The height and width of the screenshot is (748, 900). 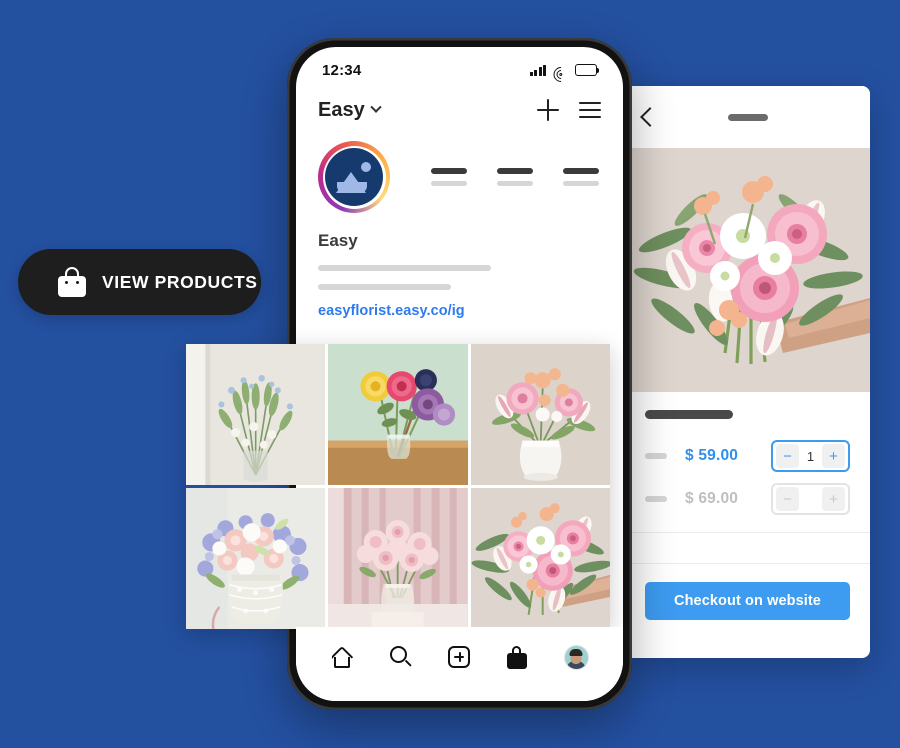 I want to click on variant-price: $ 69.00, so click(x=712, y=498).